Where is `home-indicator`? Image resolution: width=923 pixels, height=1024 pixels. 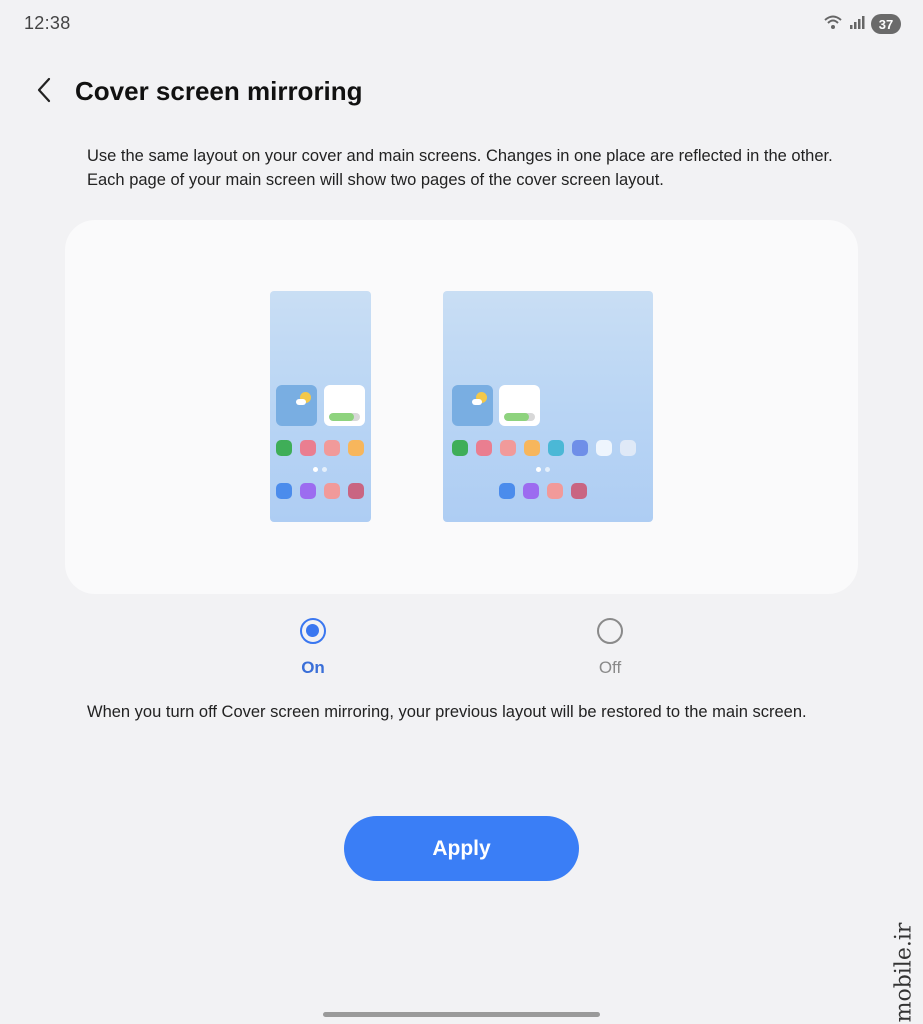
home-indicator is located at coordinates (461, 1014).